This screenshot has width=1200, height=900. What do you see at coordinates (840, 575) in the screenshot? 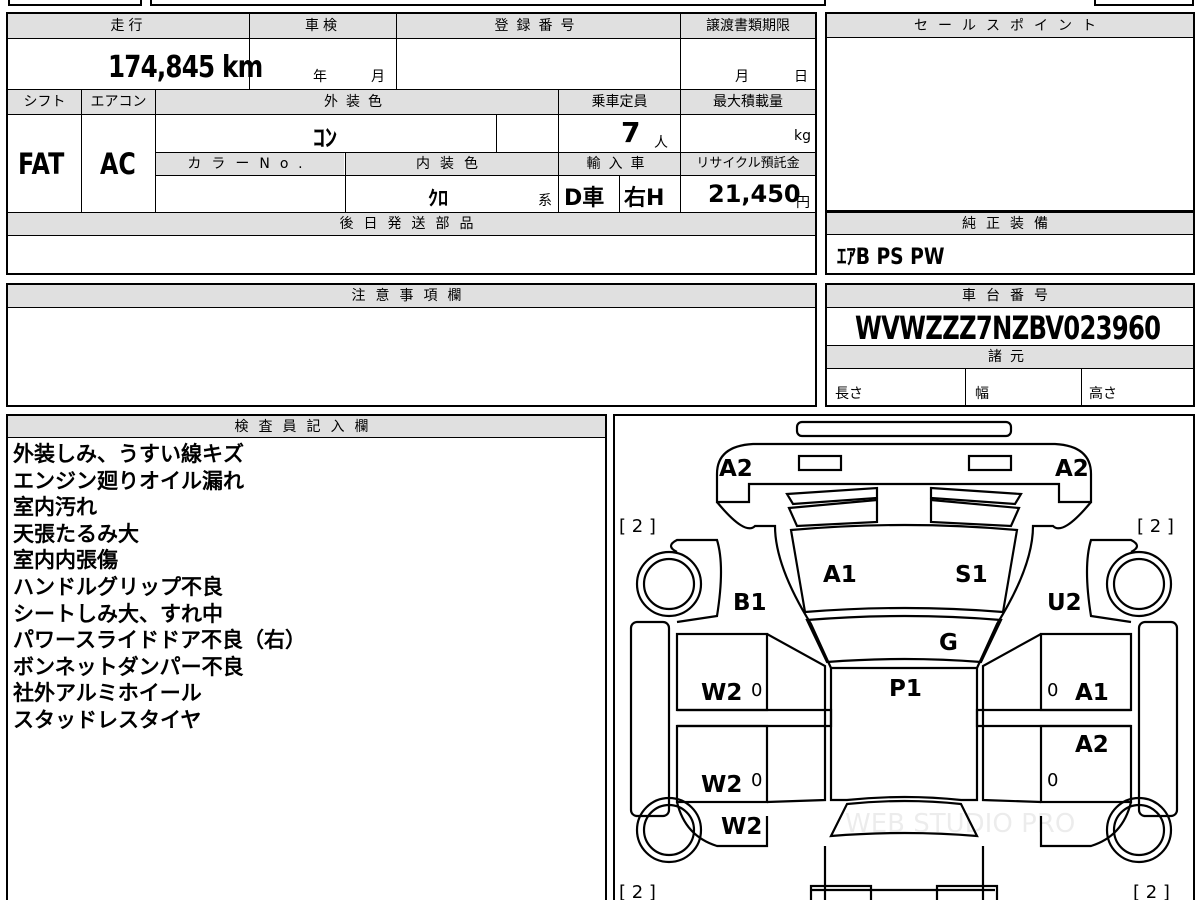
I see `label-hood-left: A1` at bounding box center [840, 575].